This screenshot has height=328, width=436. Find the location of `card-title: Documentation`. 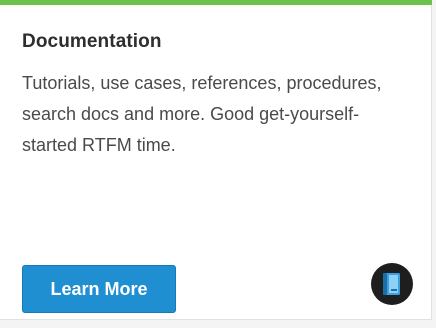

card-title: Documentation is located at coordinates (92, 41).